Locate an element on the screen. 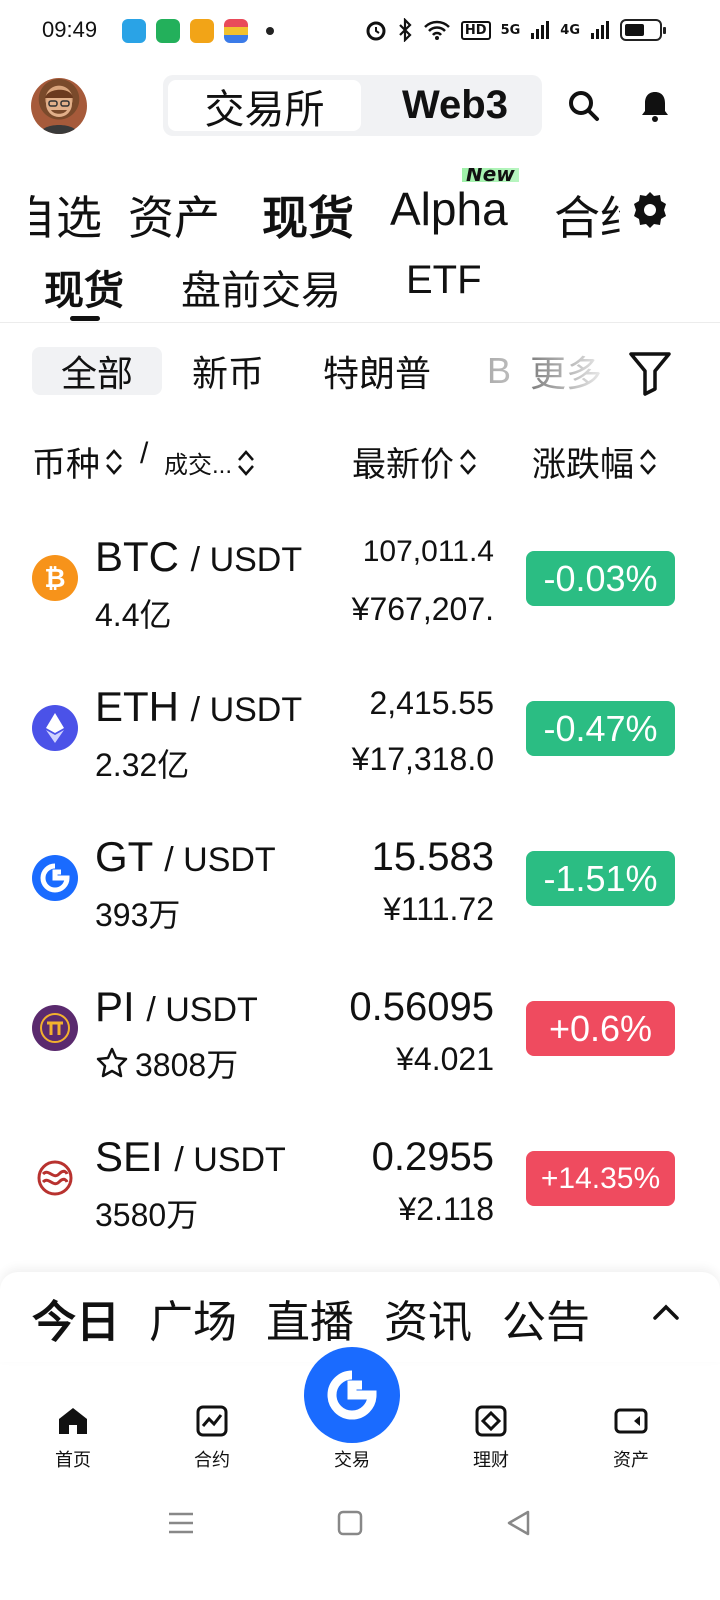 The image size is (720, 1600). gear-icon is located at coordinates (650, 210).